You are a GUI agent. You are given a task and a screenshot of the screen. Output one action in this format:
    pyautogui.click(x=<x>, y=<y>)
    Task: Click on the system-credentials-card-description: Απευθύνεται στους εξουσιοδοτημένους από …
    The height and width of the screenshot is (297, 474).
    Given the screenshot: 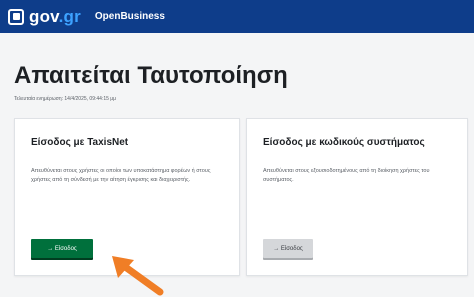 What is the action you would take?
    pyautogui.click(x=346, y=175)
    